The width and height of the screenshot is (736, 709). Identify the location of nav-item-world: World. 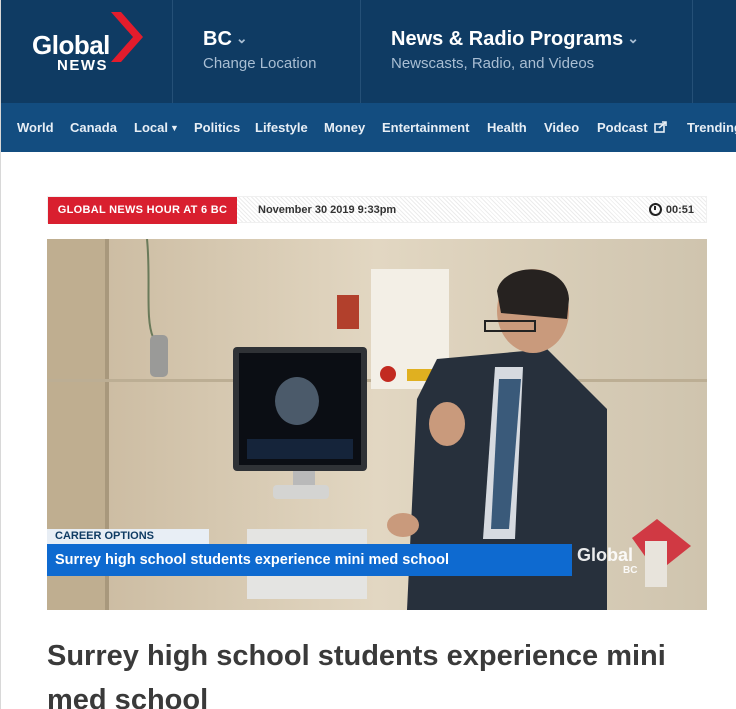
(35, 127).